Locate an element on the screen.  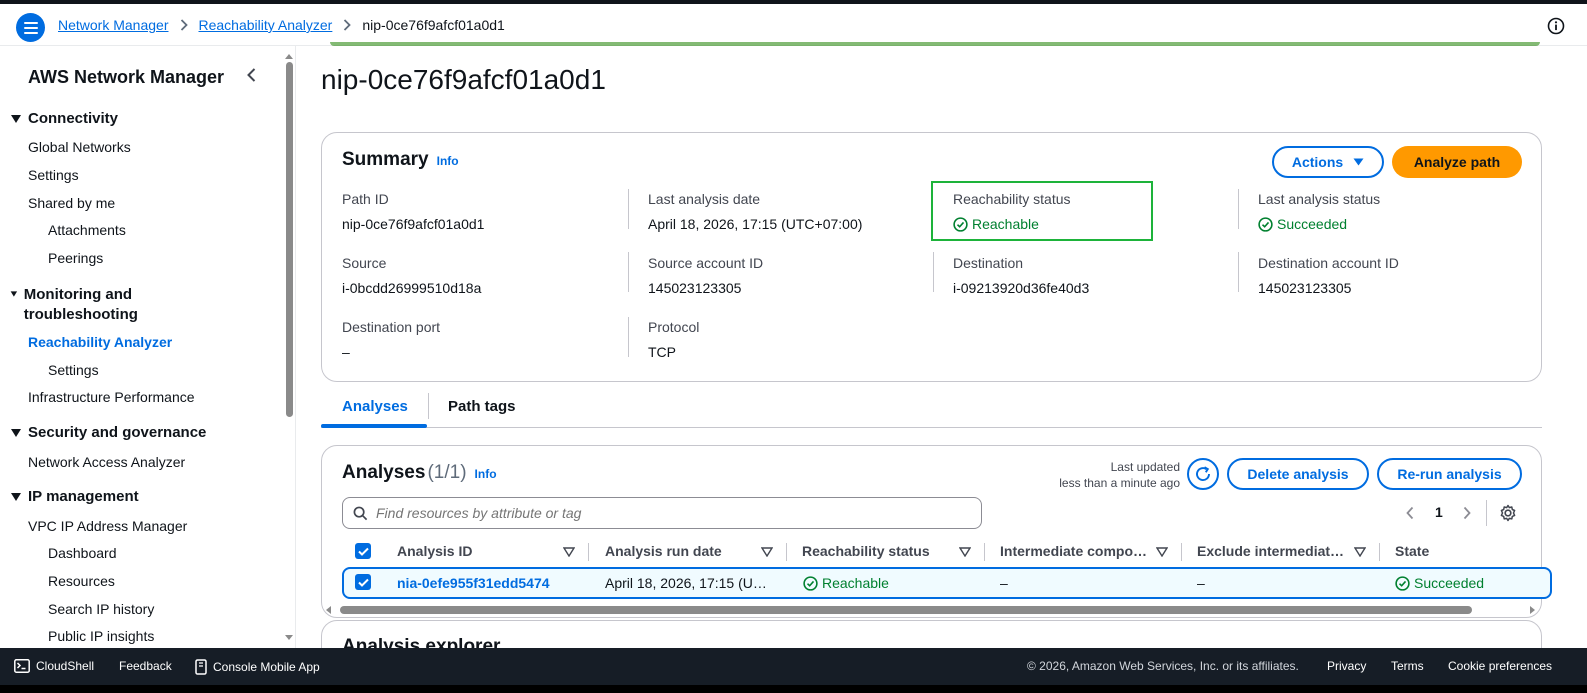
terms-link: Terms is located at coordinates (1407, 666).